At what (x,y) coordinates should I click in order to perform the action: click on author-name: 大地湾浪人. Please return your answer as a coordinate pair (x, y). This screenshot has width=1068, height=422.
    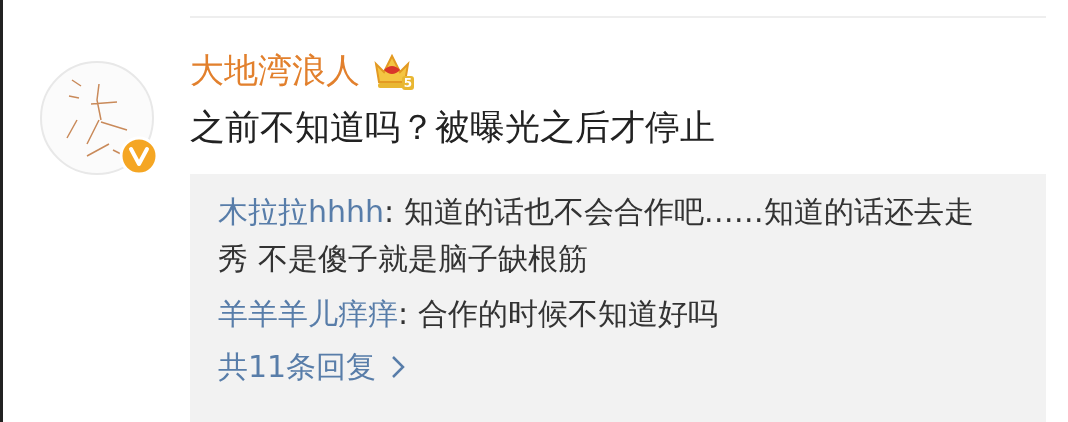
    Looking at the image, I should click on (275, 70).